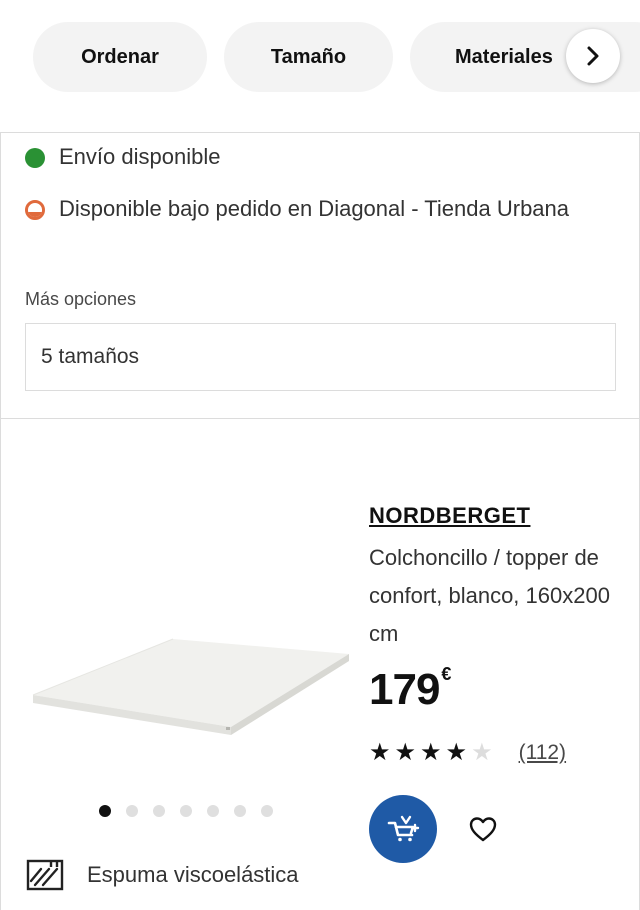 This screenshot has width=640, height=910. I want to click on reviews-count-link: (112), so click(542, 753).